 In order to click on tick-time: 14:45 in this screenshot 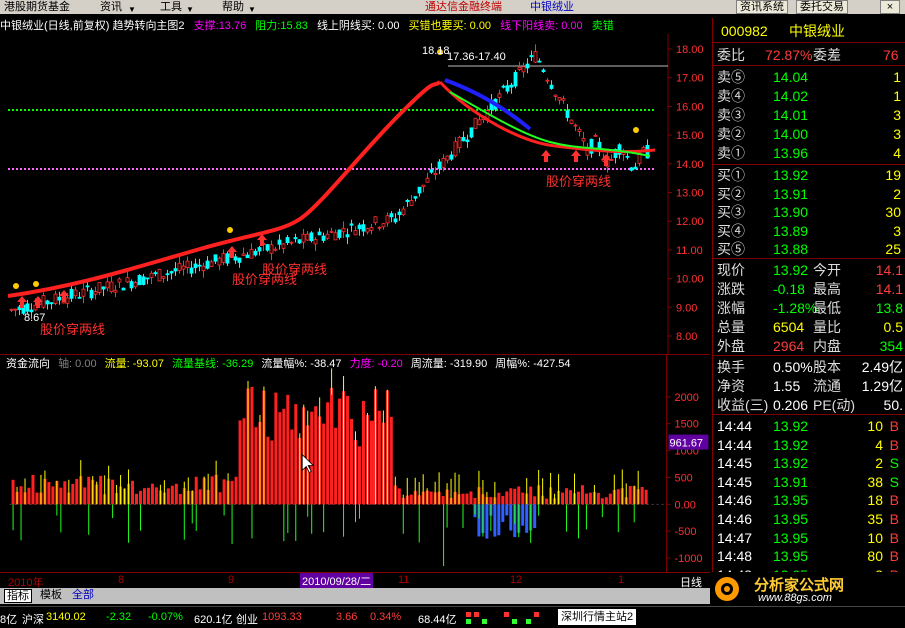, I will do `click(735, 463)`.